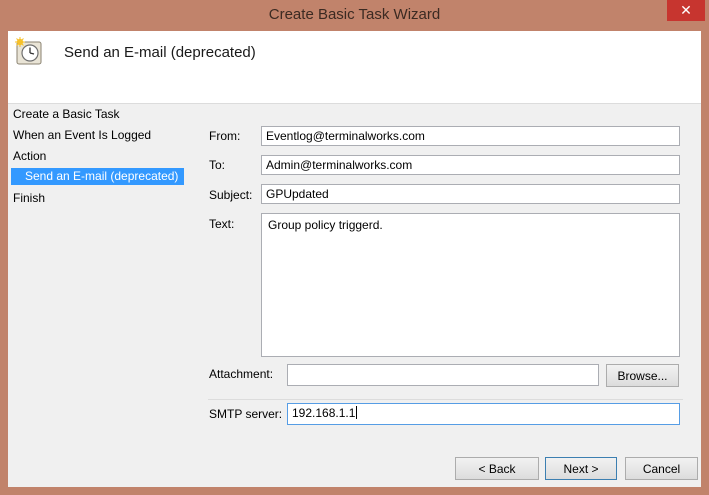  I want to click on wizard-header: Send an E-mail (deprecated), so click(354, 67).